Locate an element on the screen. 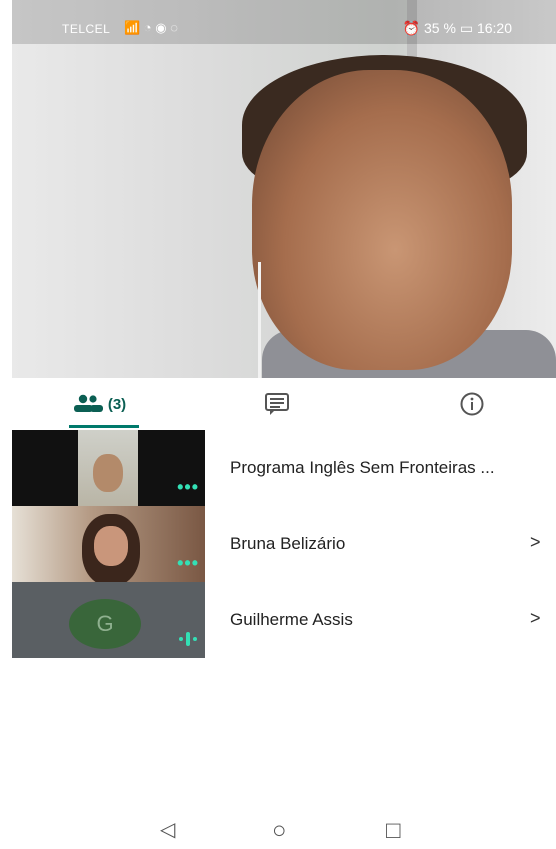 Image resolution: width=556 pixels, height=849 pixels. participant-name: Guilherme Assis is located at coordinates (291, 619).